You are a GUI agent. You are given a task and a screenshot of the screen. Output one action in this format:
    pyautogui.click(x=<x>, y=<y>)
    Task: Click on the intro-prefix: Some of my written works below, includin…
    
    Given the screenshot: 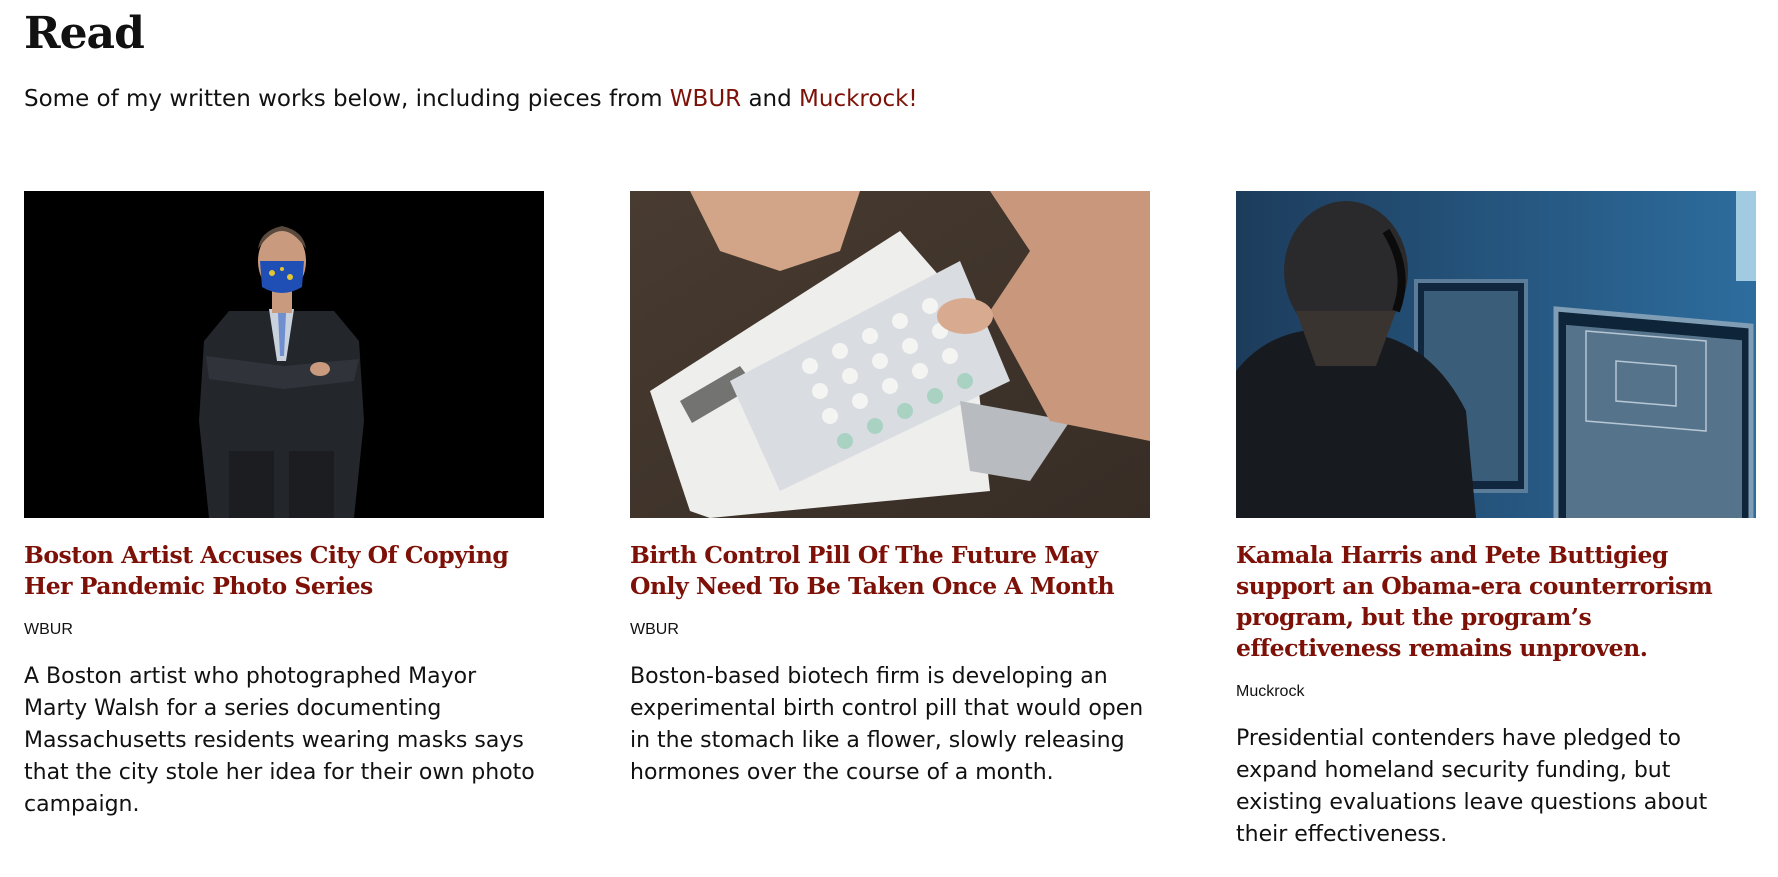 What is the action you would take?
    pyautogui.click(x=347, y=99)
    